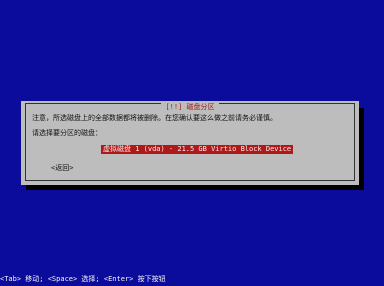 The image size is (384, 286). What do you see at coordinates (154, 118) in the screenshot?
I see `warning-text: 注意，所选磁盘上的全部数据都将被删除。在您确认要这么做之前请务必谨慎。` at bounding box center [154, 118].